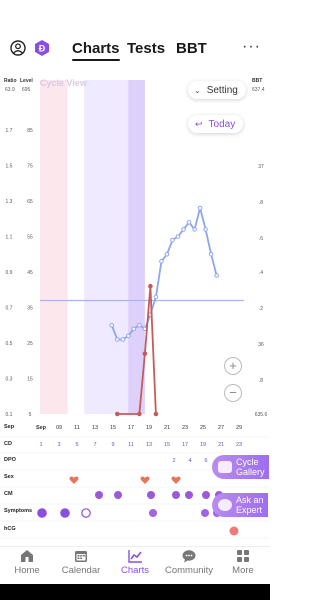 This screenshot has height=600, width=320. I want to click on level-tick-label: 65, so click(30, 202).